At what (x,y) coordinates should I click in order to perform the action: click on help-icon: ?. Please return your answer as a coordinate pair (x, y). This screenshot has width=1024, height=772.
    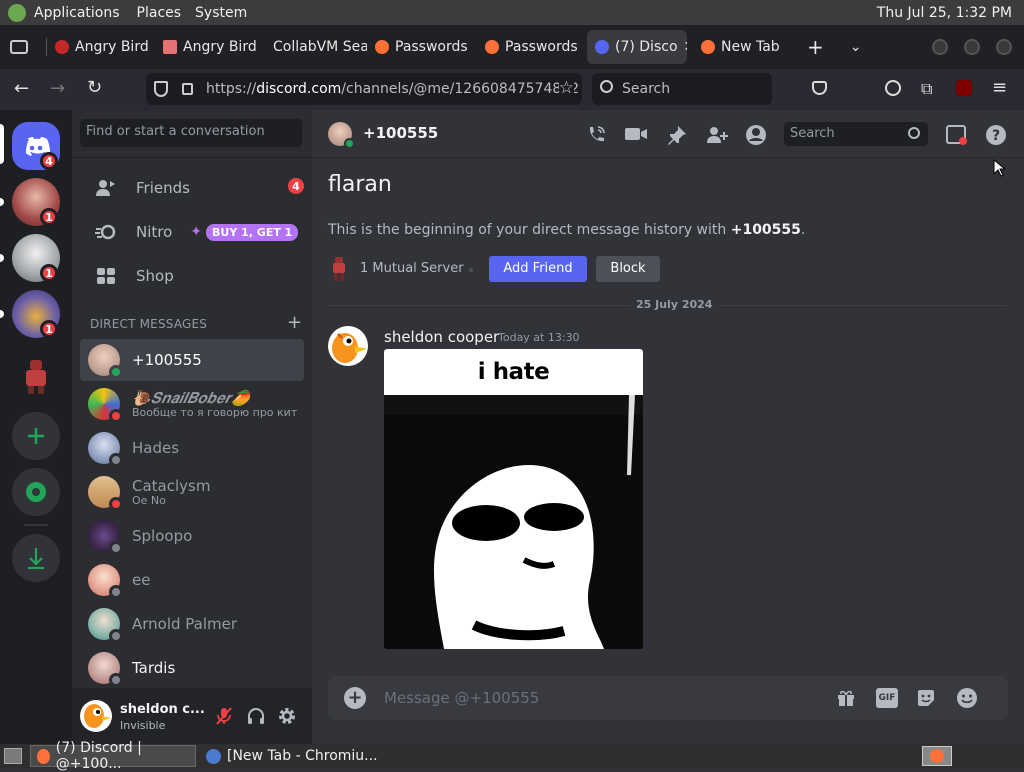
    Looking at the image, I should click on (996, 135).